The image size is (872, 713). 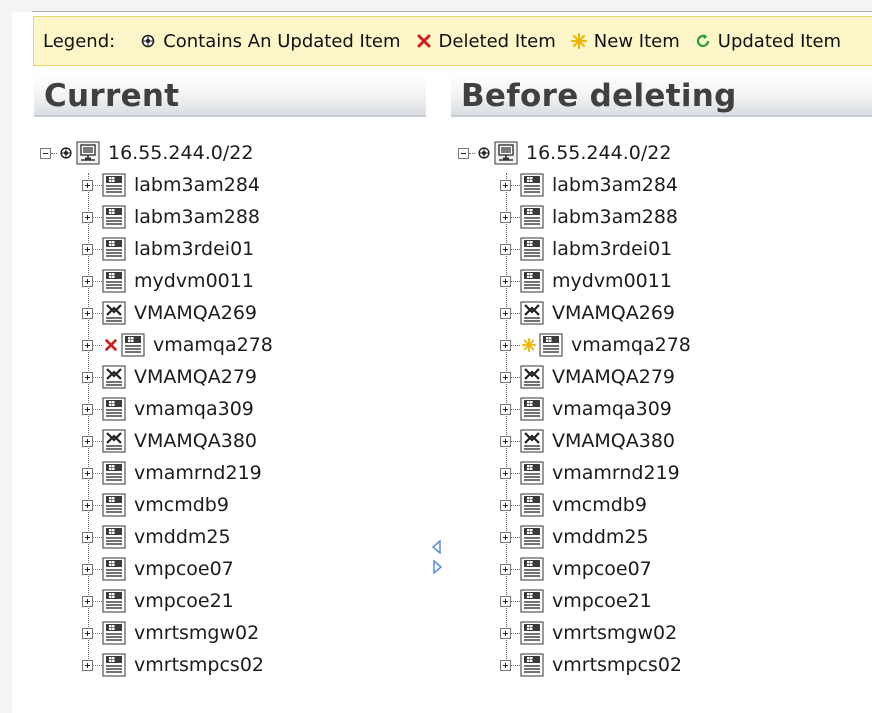 What do you see at coordinates (148, 41) in the screenshot?
I see `contains-updated-icon` at bounding box center [148, 41].